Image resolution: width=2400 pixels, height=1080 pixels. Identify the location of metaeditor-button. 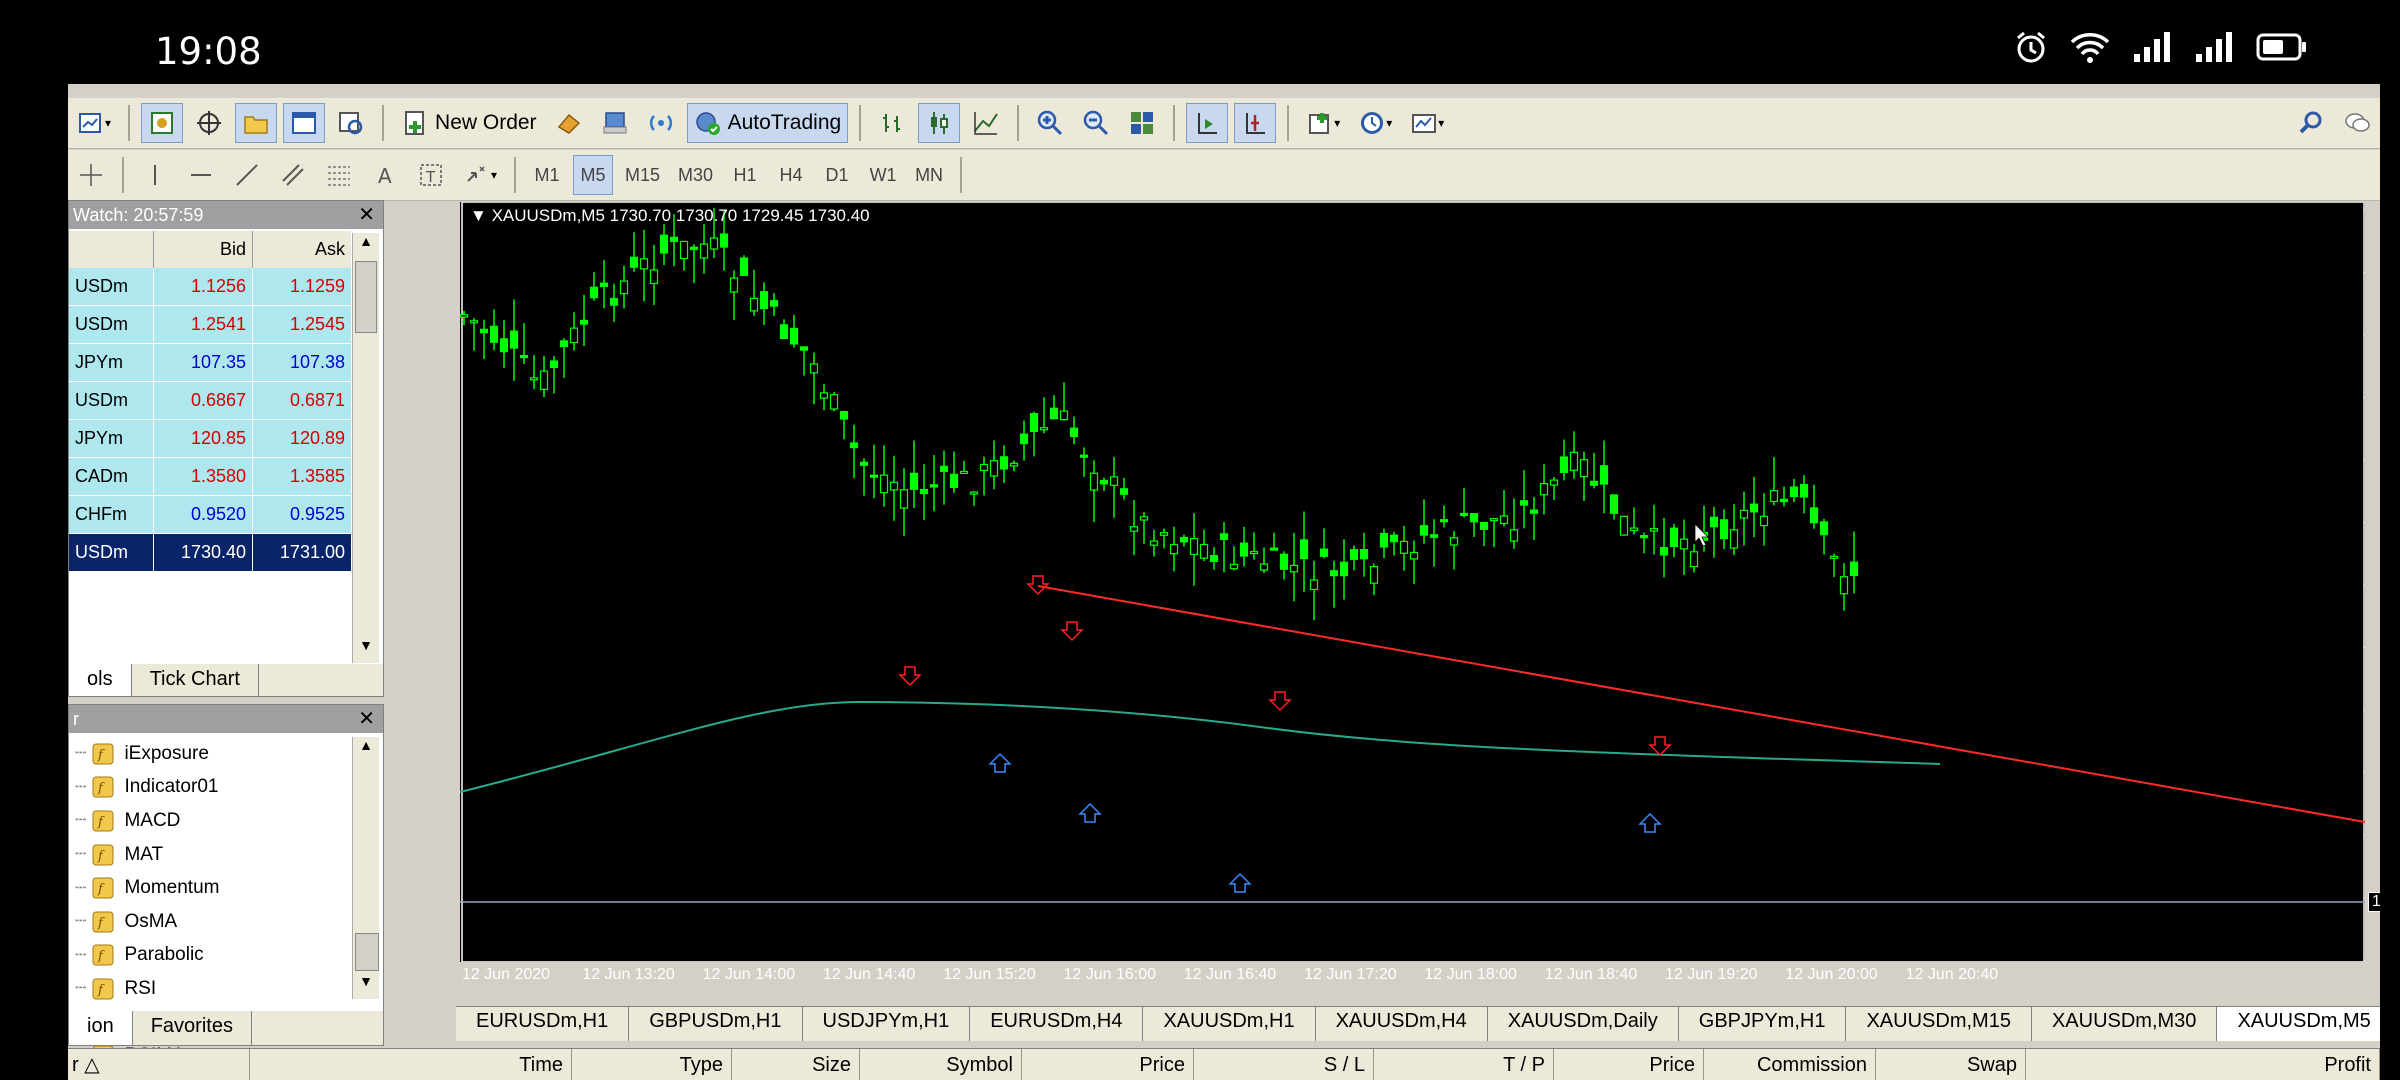
(569, 123).